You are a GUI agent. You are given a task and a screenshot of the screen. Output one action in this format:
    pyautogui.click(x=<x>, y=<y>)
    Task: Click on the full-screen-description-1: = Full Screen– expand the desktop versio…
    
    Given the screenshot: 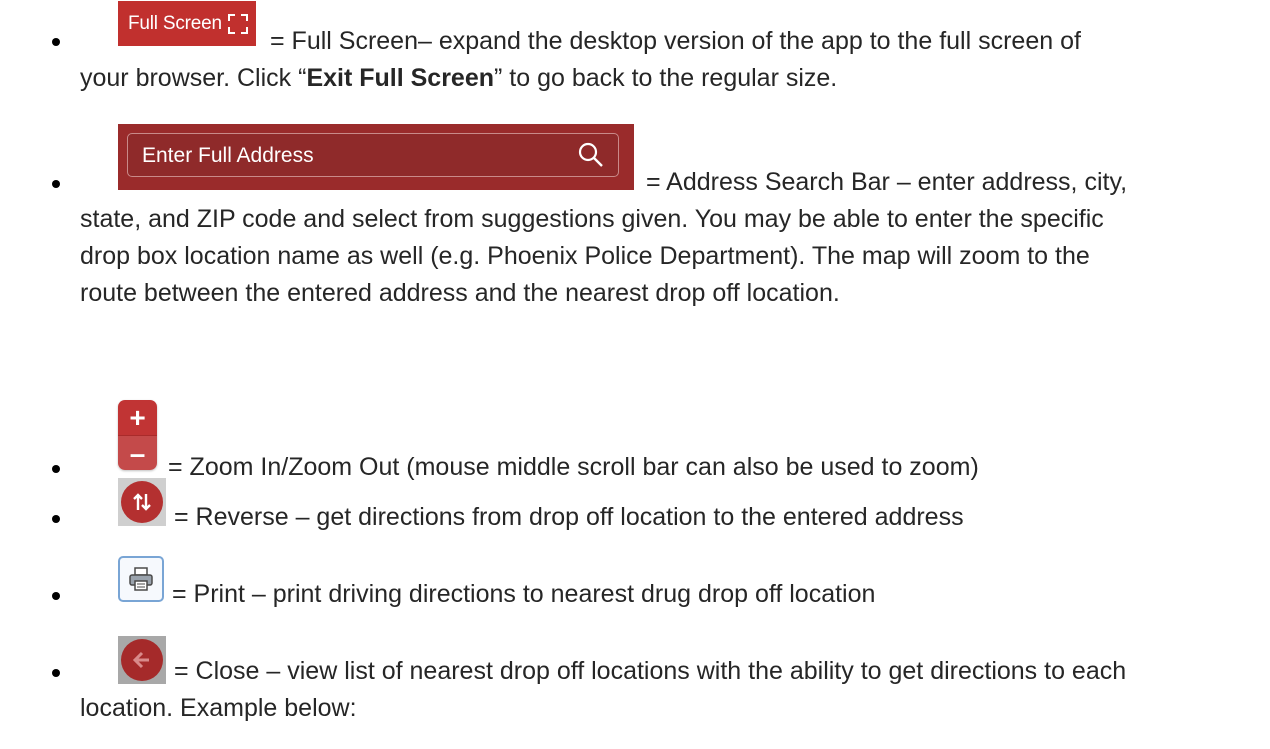 What is the action you would take?
    pyautogui.click(x=675, y=41)
    